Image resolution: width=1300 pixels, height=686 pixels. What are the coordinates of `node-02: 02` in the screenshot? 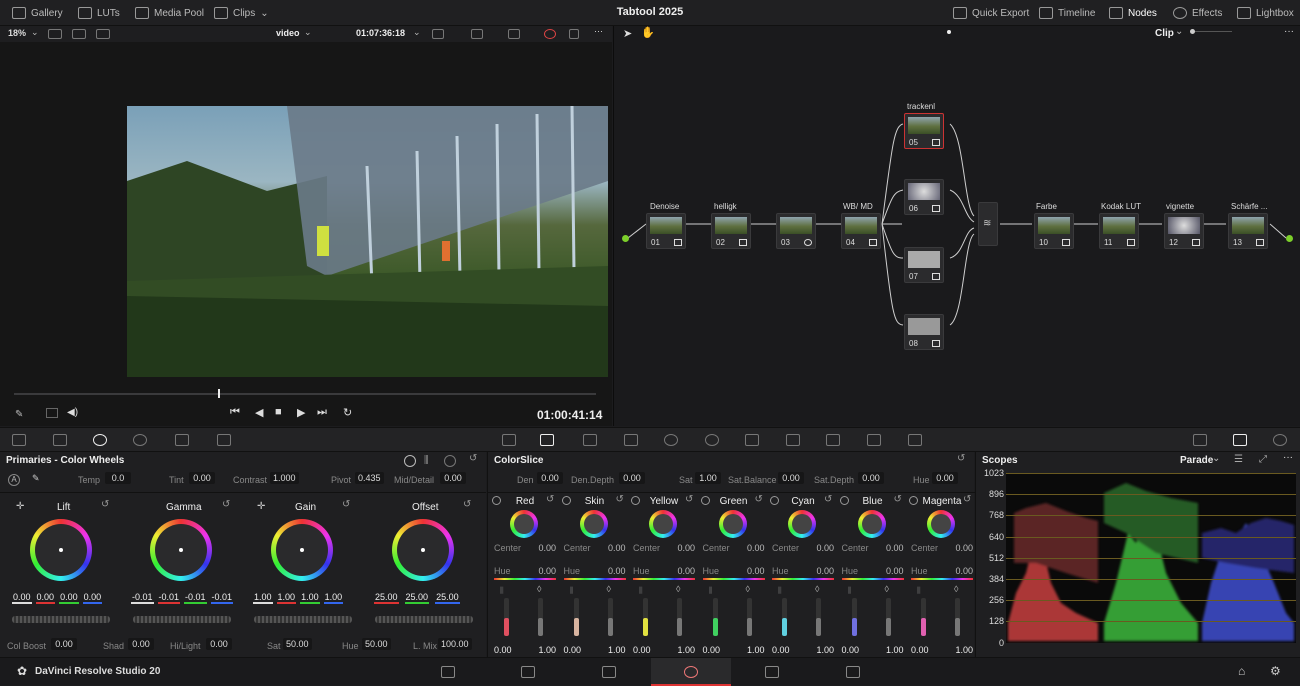 It's located at (731, 231).